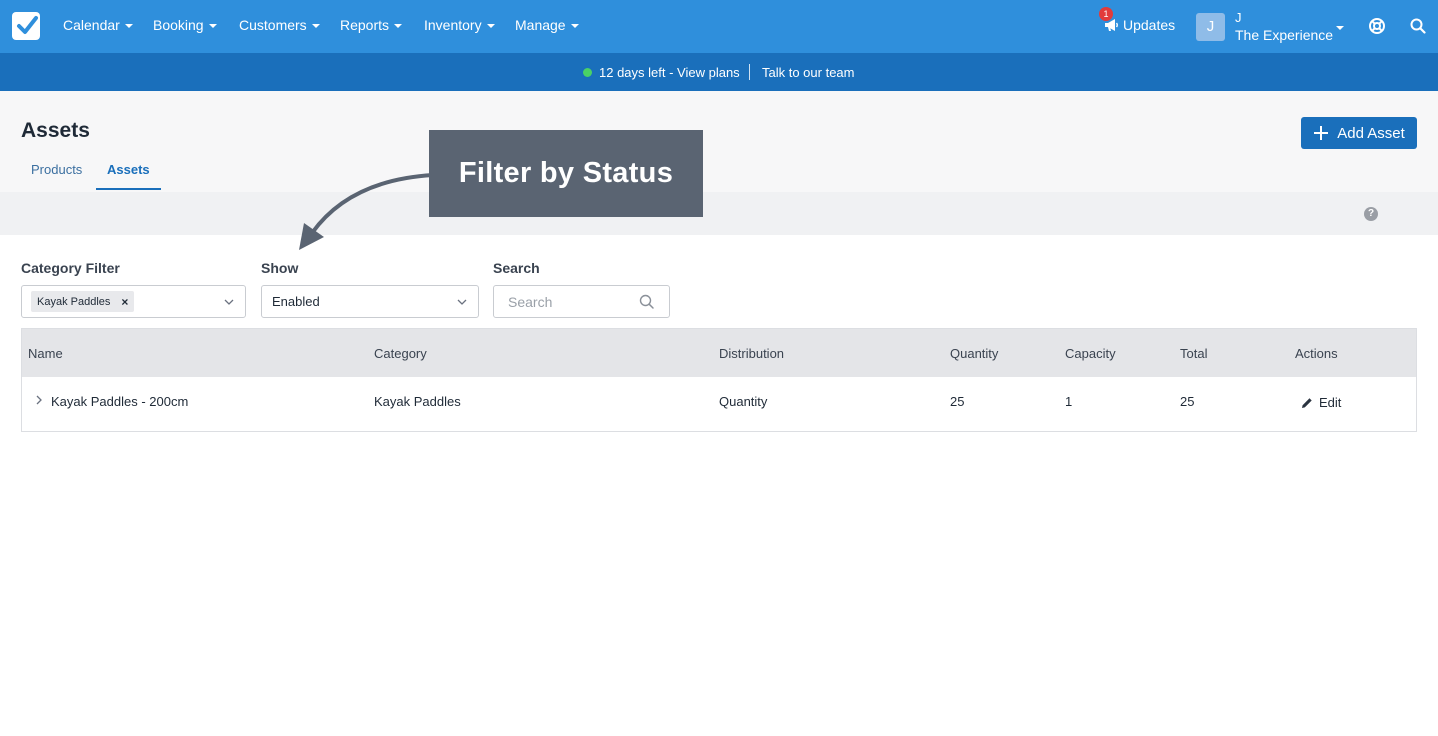  Describe the element at coordinates (296, 301) in the screenshot. I see `show-status-value: Enabled` at that location.